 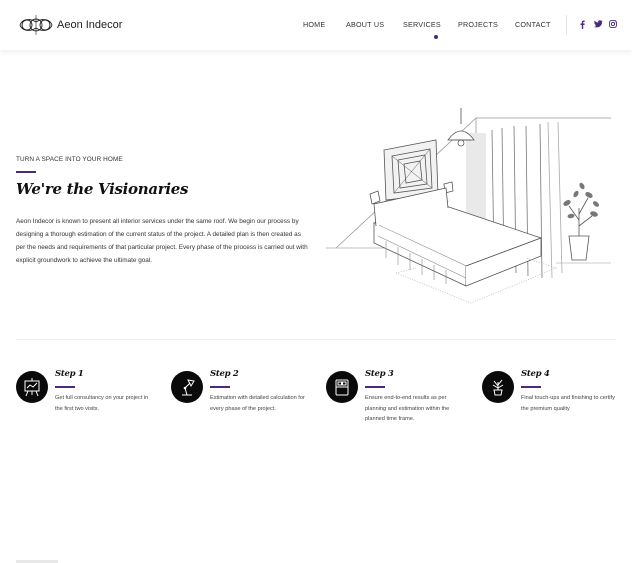 I want to click on brand-name: Aeon Indecor, so click(x=90, y=25).